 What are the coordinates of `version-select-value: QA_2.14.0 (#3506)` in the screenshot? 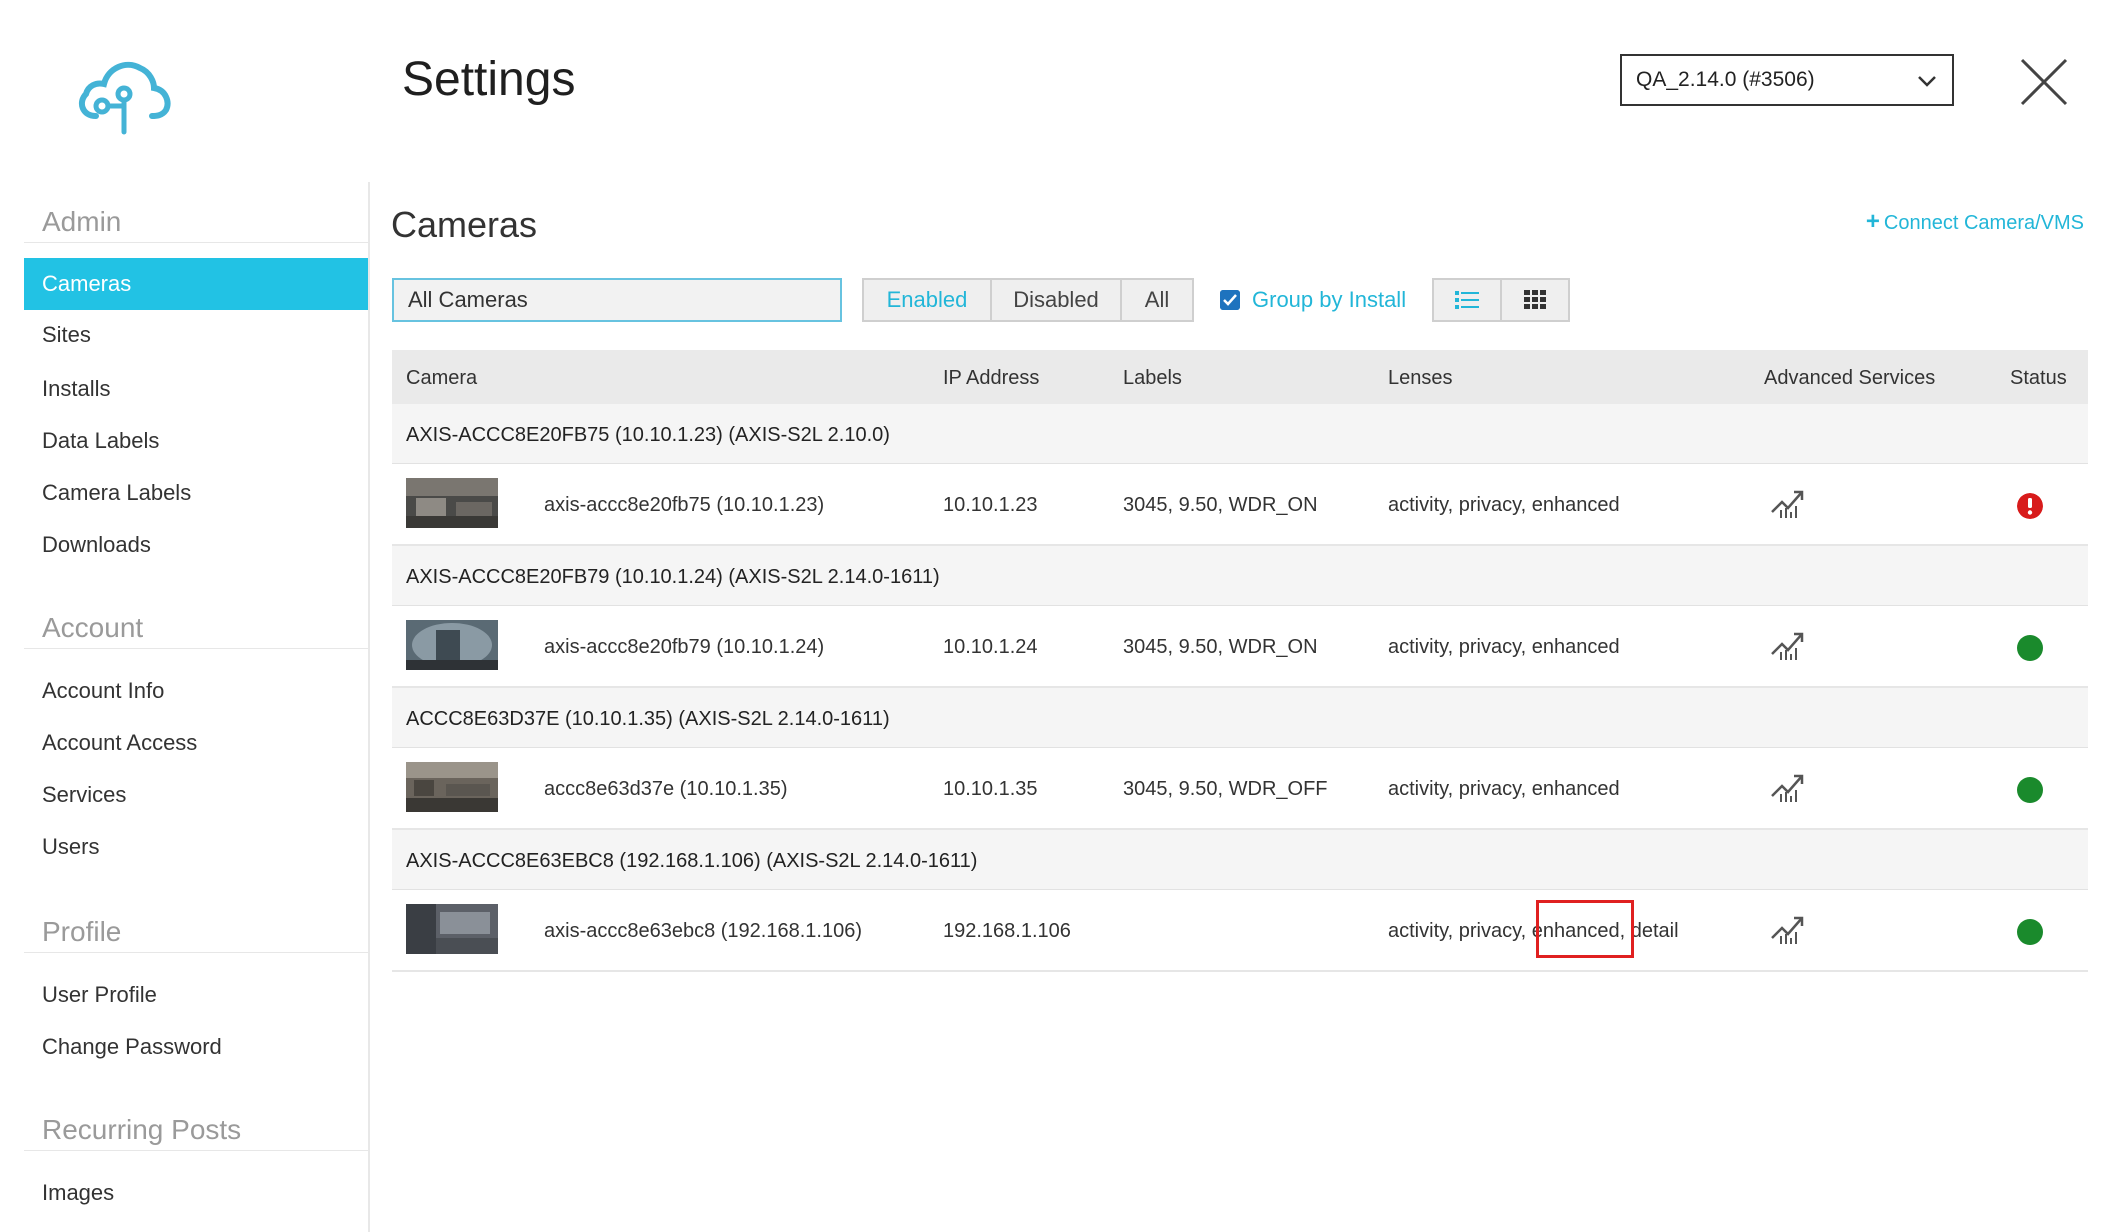 It's located at (1725, 79).